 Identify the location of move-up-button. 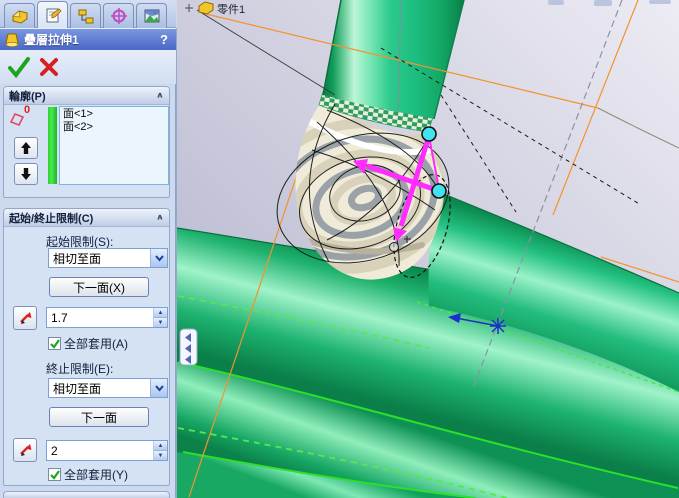
(26, 148).